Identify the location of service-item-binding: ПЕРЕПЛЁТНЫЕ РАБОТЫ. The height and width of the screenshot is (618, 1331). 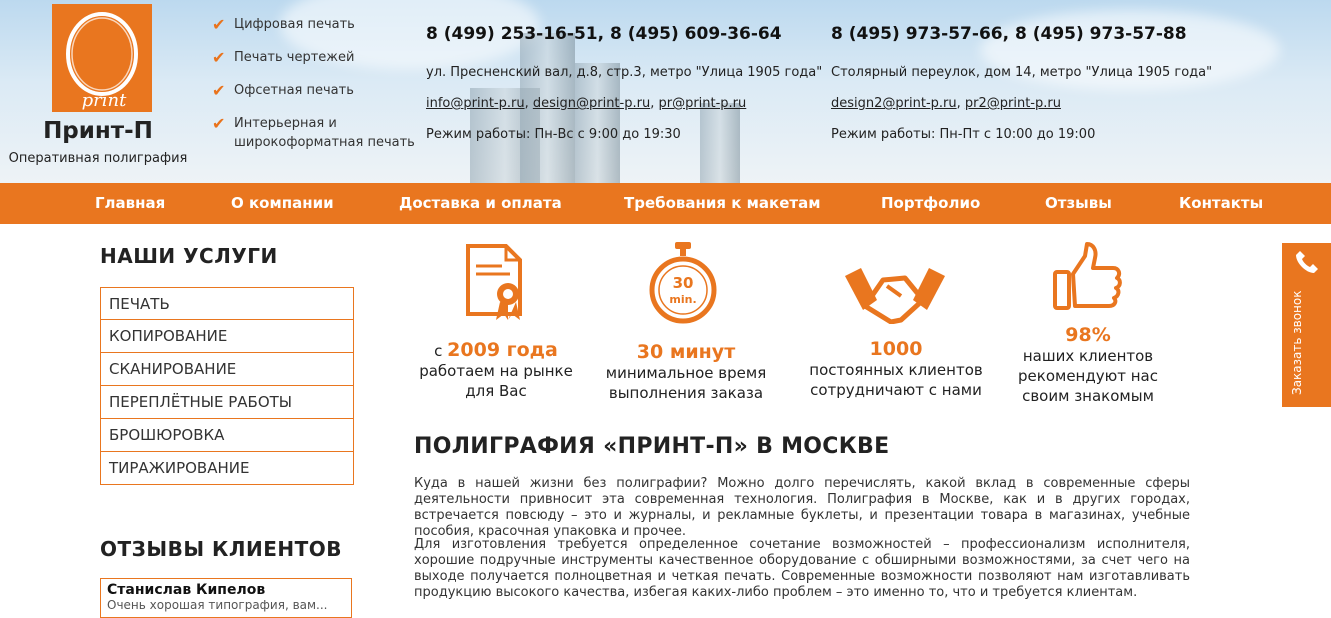
(227, 402).